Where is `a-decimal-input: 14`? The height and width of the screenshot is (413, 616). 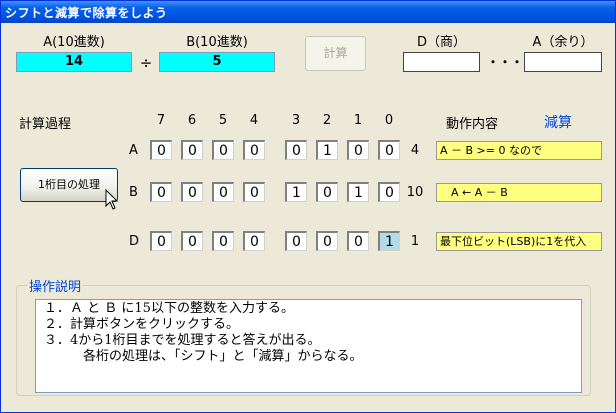 a-decimal-input: 14 is located at coordinates (74, 62).